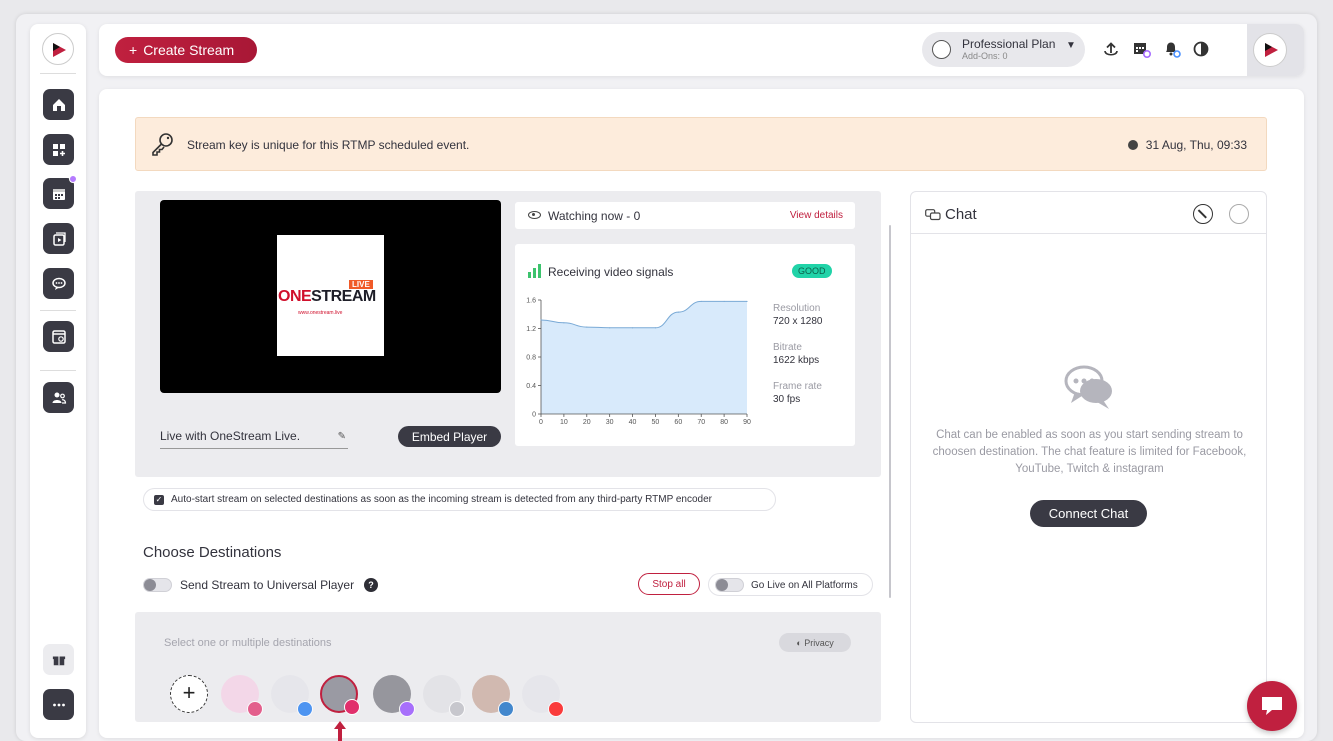 This screenshot has height=741, width=1333. What do you see at coordinates (457, 709) in the screenshot?
I see `rtmp-icon` at bounding box center [457, 709].